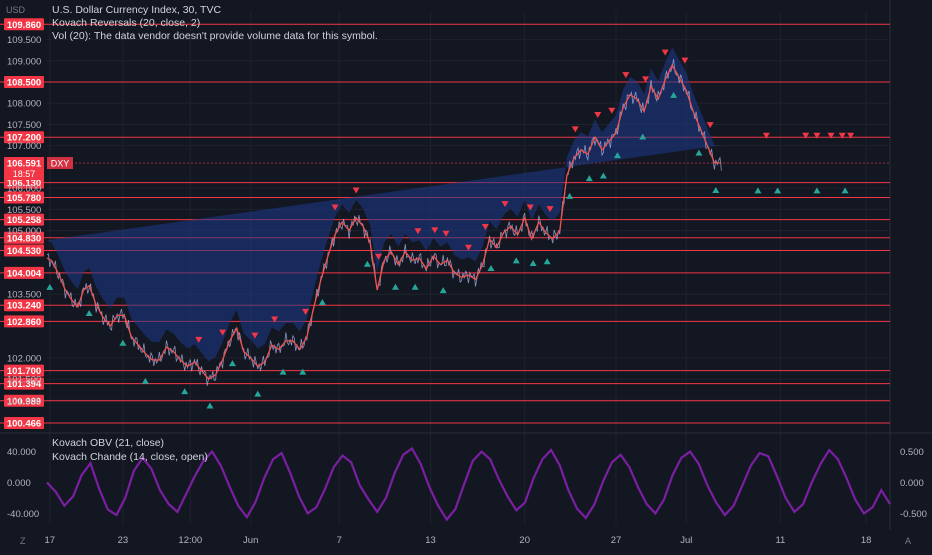 The height and width of the screenshot is (555, 932). Describe the element at coordinates (250, 540) in the screenshot. I see `x-tick-label: Jun` at that location.